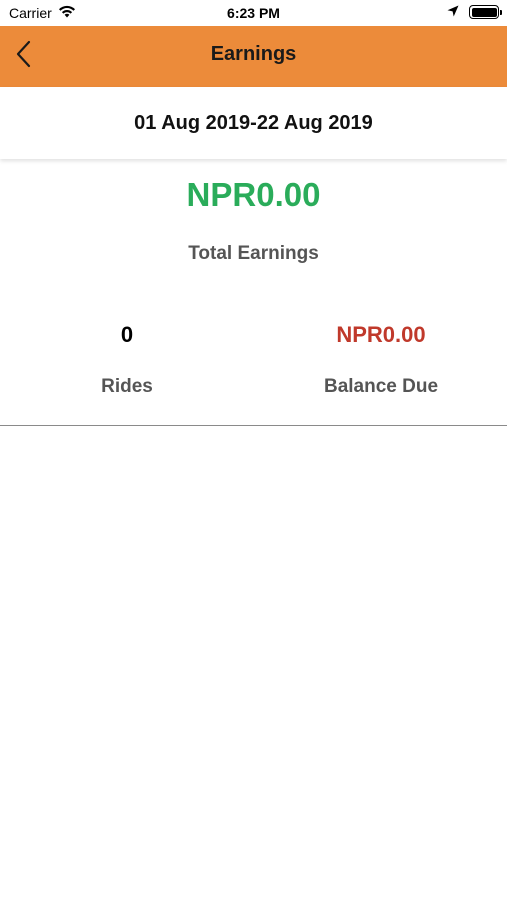 This screenshot has height=900, width=507. Describe the element at coordinates (253, 194) in the screenshot. I see `total-earnings-amount: NPR0.00` at that location.